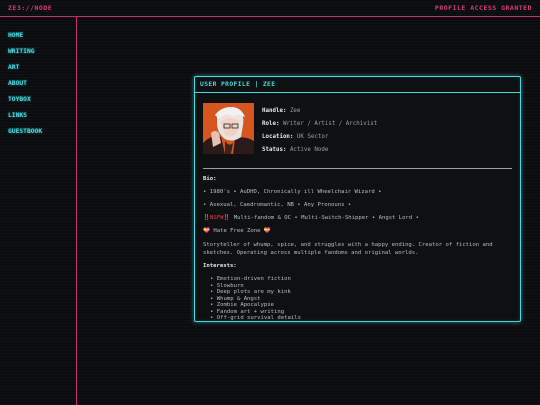 Image resolution: width=540 pixels, height=405 pixels. Describe the element at coordinates (309, 150) in the screenshot. I see `field-value: Active Node` at that location.